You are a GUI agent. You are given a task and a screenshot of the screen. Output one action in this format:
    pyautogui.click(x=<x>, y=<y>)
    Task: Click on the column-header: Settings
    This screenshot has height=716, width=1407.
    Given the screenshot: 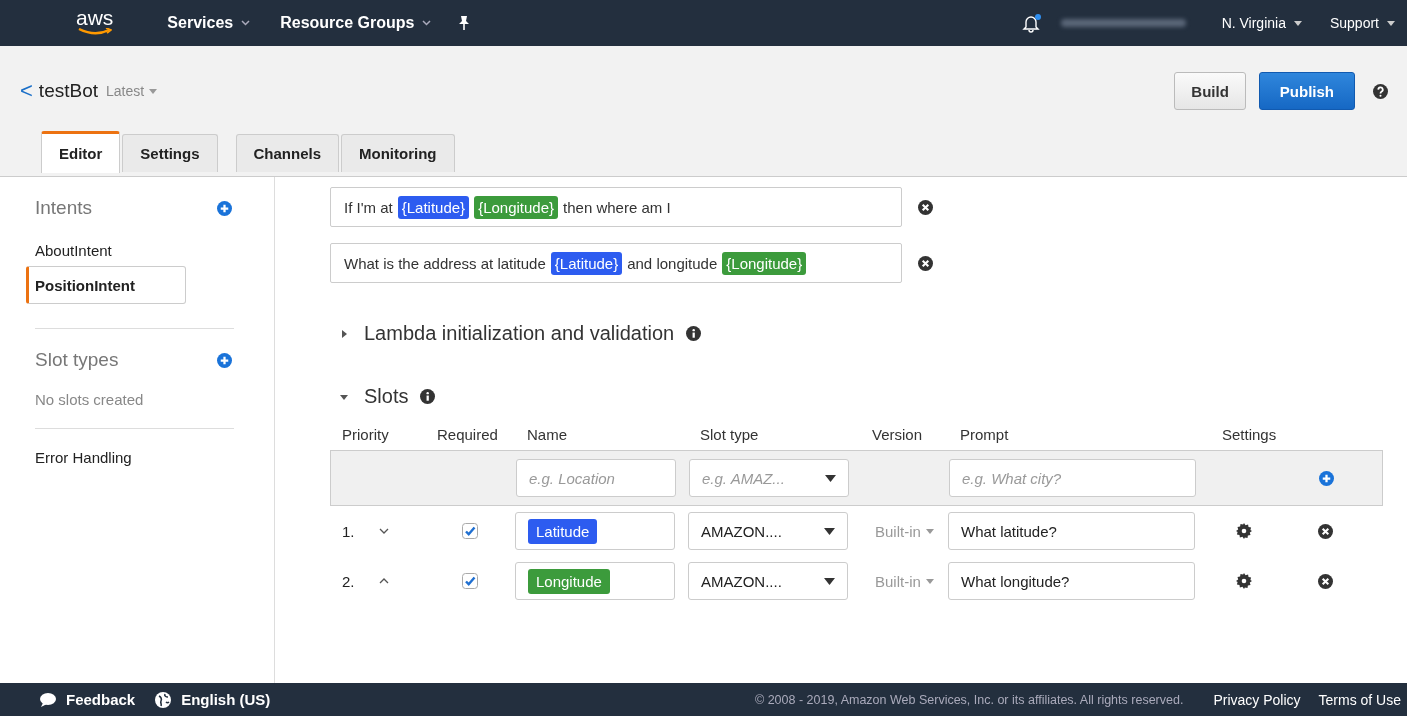 What is the action you would take?
    pyautogui.click(x=1250, y=434)
    